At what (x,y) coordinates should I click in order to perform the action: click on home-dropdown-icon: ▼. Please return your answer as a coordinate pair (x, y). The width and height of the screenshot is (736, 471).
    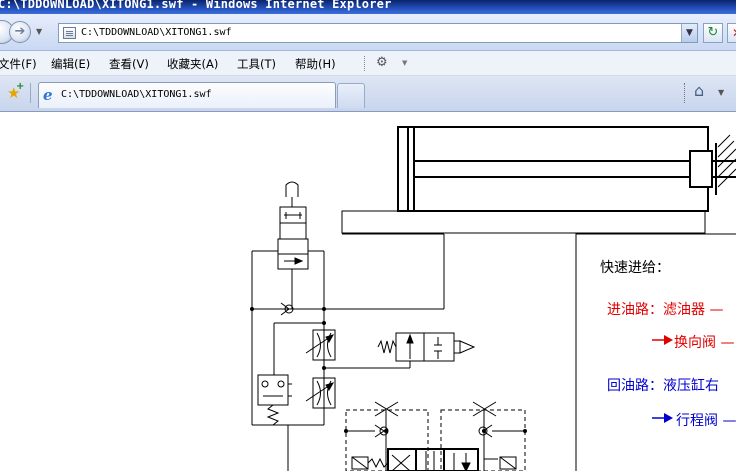
    Looking at the image, I should click on (721, 92).